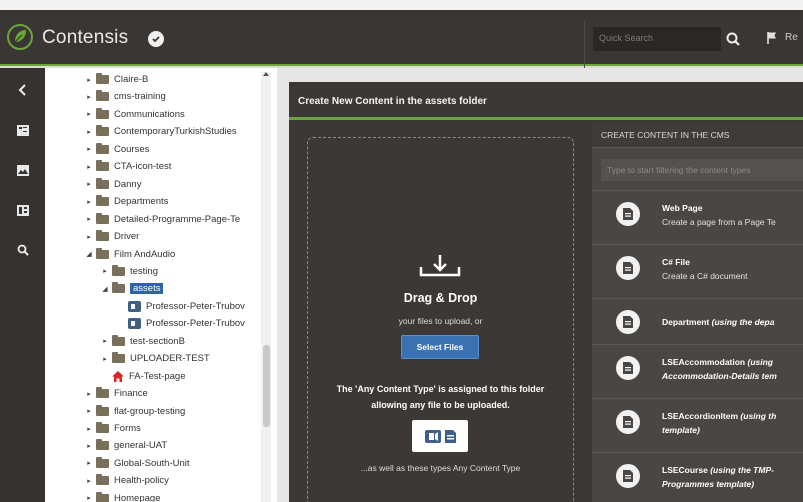 Image resolution: width=803 pixels, height=502 pixels. What do you see at coordinates (22, 130) in the screenshot?
I see `list-icon` at bounding box center [22, 130].